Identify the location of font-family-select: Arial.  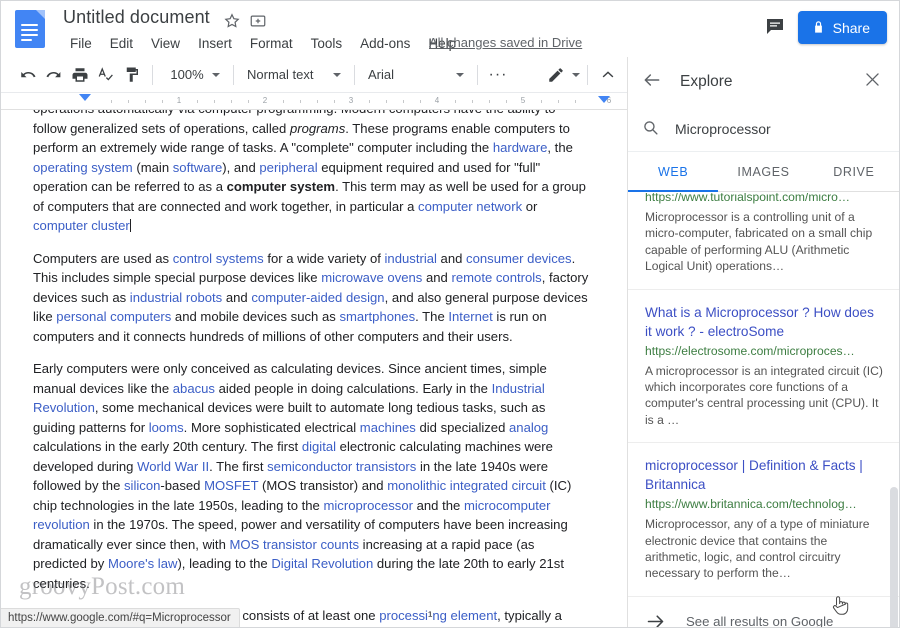
(416, 75).